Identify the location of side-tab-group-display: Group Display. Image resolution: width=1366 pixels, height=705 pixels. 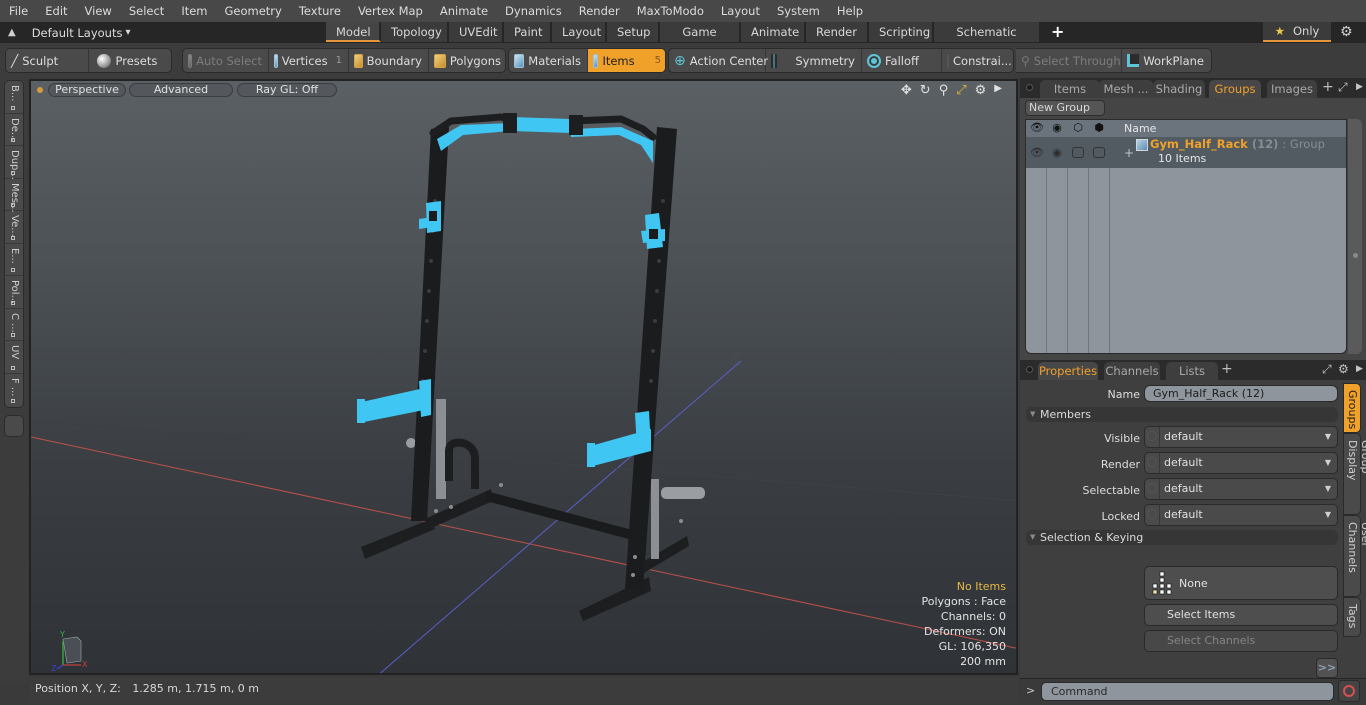
(1354, 474).